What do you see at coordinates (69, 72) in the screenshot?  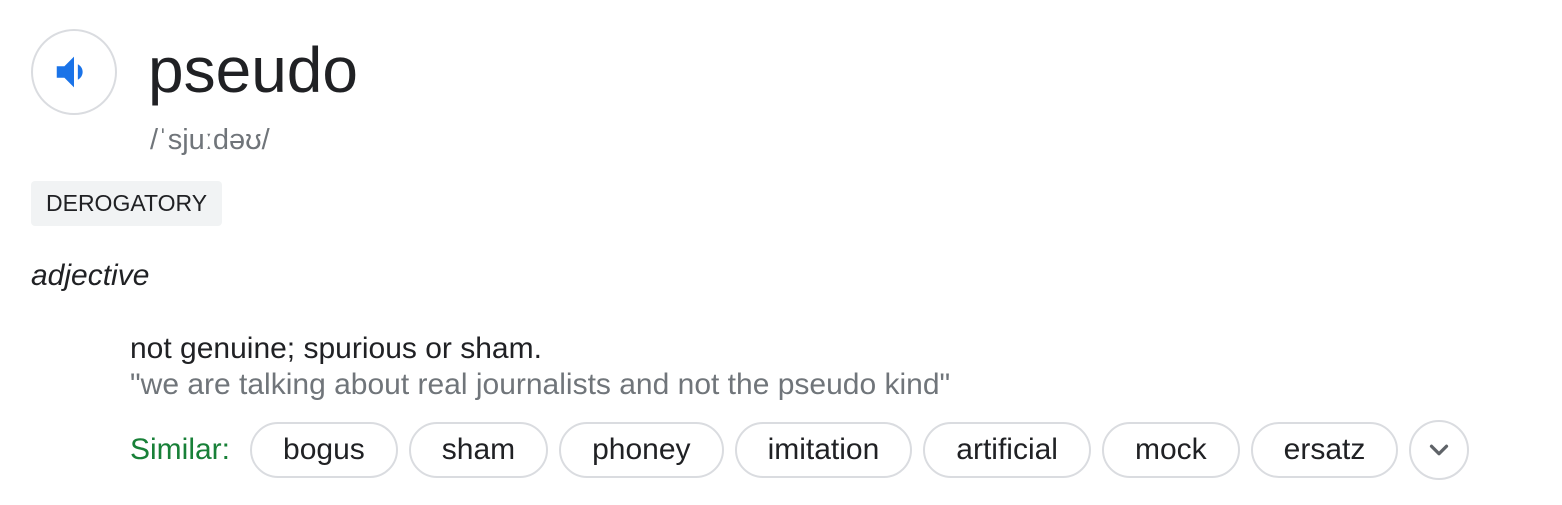 I see `volume-up-icon` at bounding box center [69, 72].